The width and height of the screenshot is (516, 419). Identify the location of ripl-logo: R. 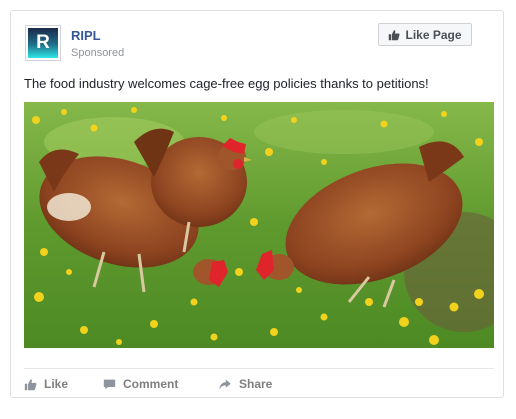
(43, 43).